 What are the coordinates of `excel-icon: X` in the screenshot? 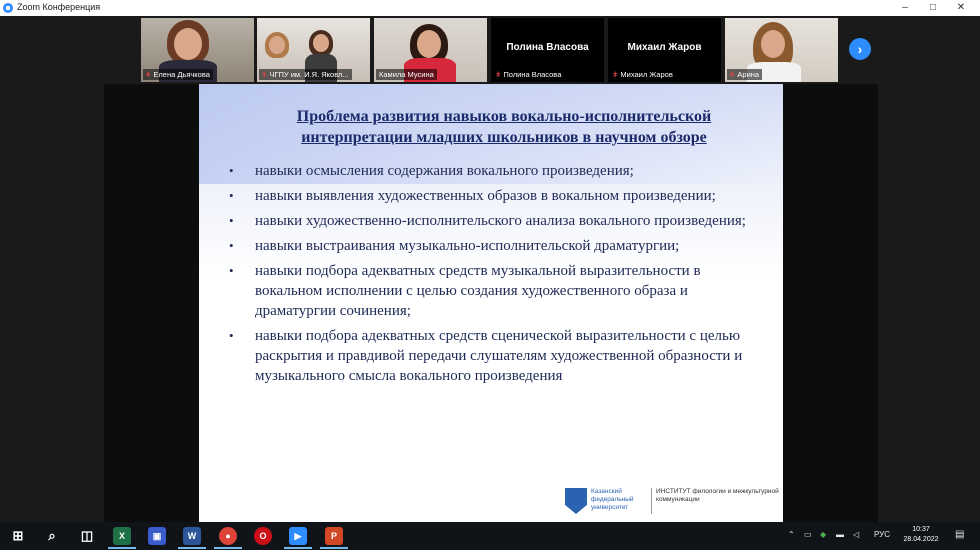 It's located at (122, 536).